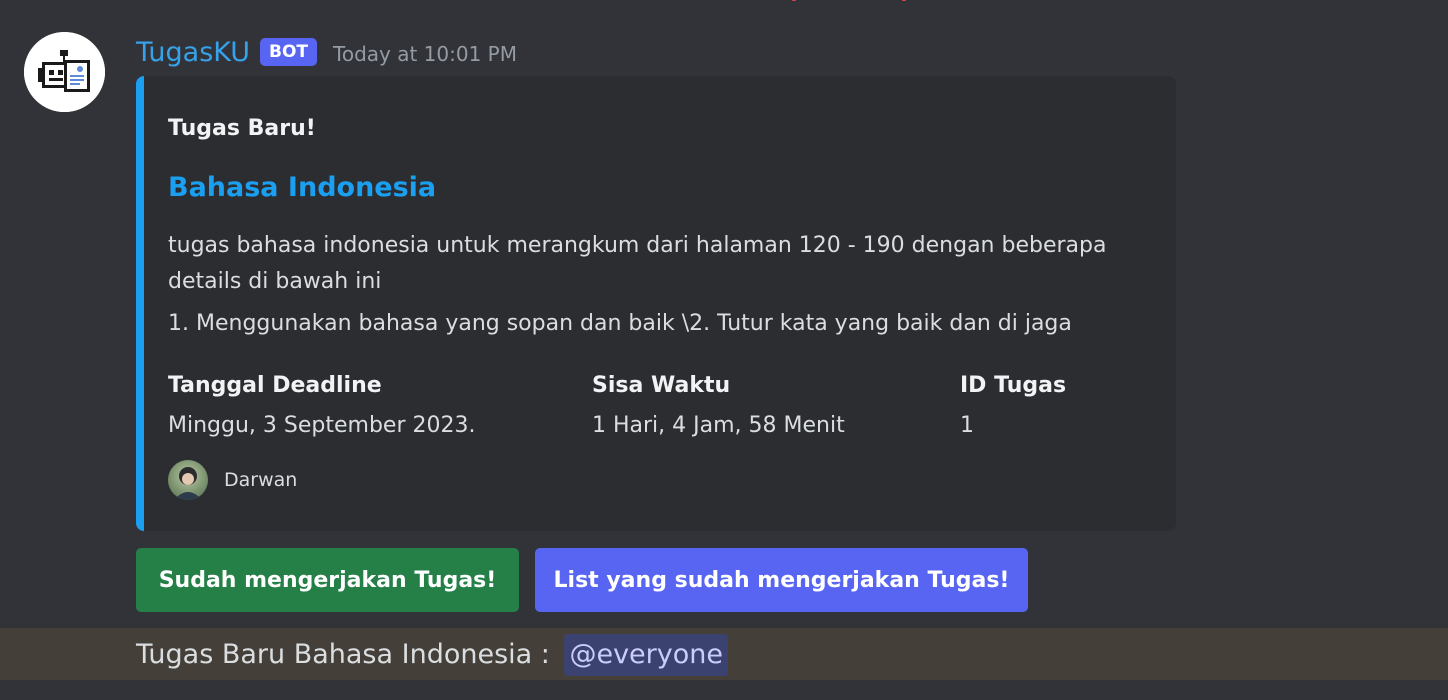 The width and height of the screenshot is (1448, 700). I want to click on field-name: ID Tugas, so click(1013, 385).